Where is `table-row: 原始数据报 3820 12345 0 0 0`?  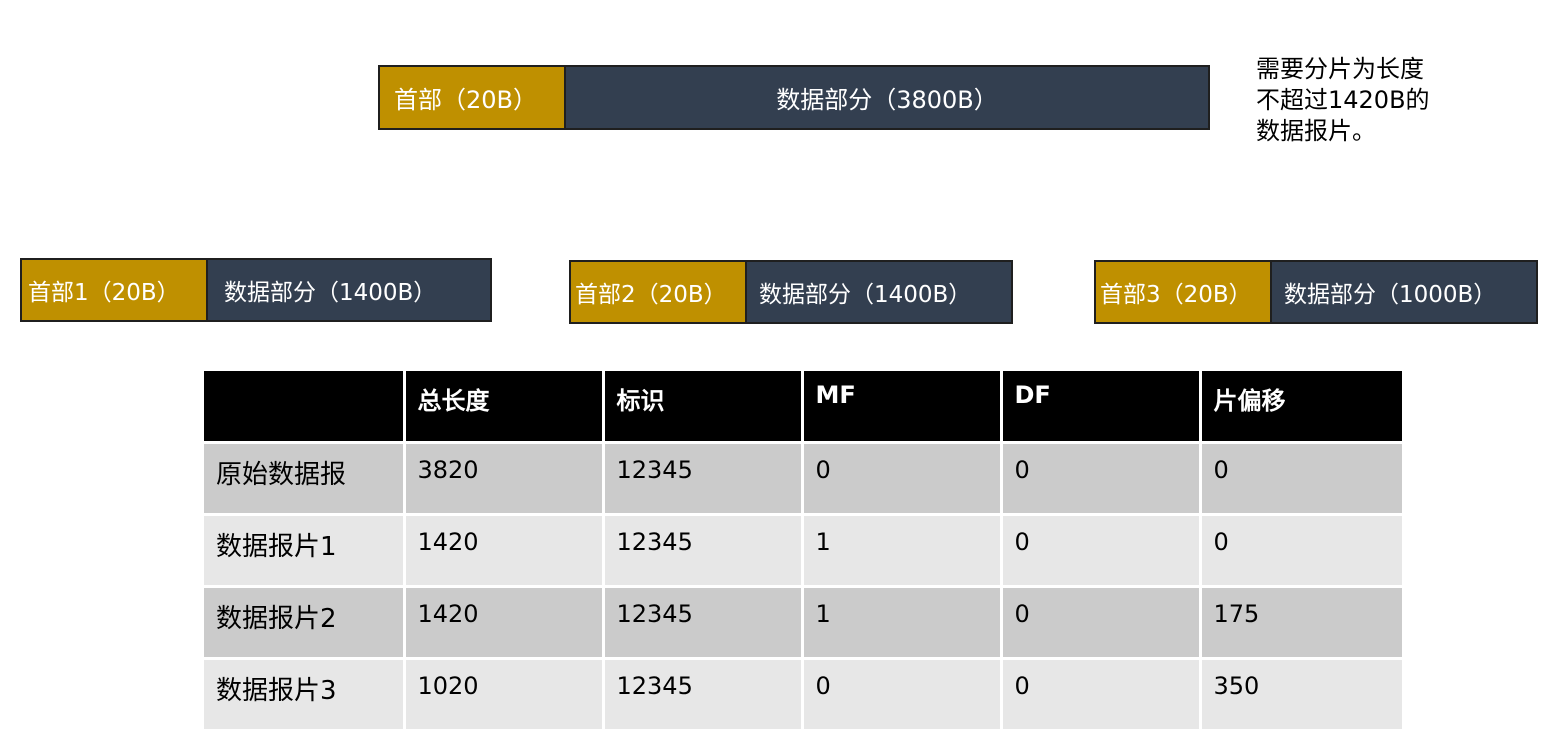
table-row: 原始数据报 3820 12345 0 0 0 is located at coordinates (803, 479).